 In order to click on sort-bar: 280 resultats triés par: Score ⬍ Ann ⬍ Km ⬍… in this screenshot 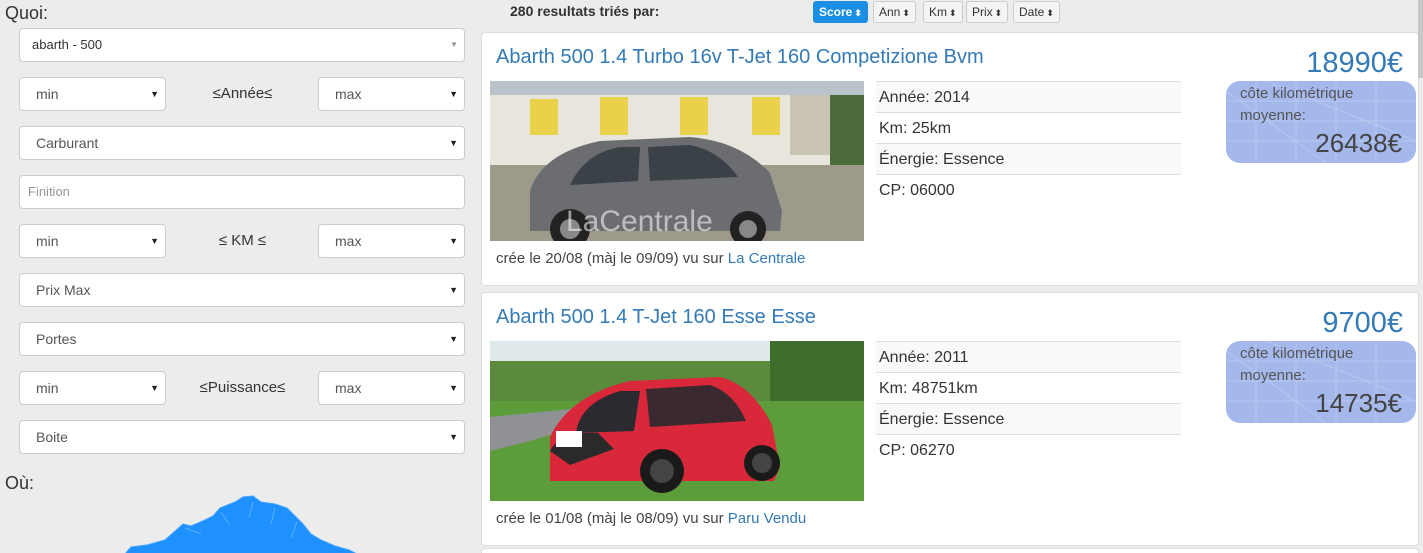, I will do `click(951, 13)`.